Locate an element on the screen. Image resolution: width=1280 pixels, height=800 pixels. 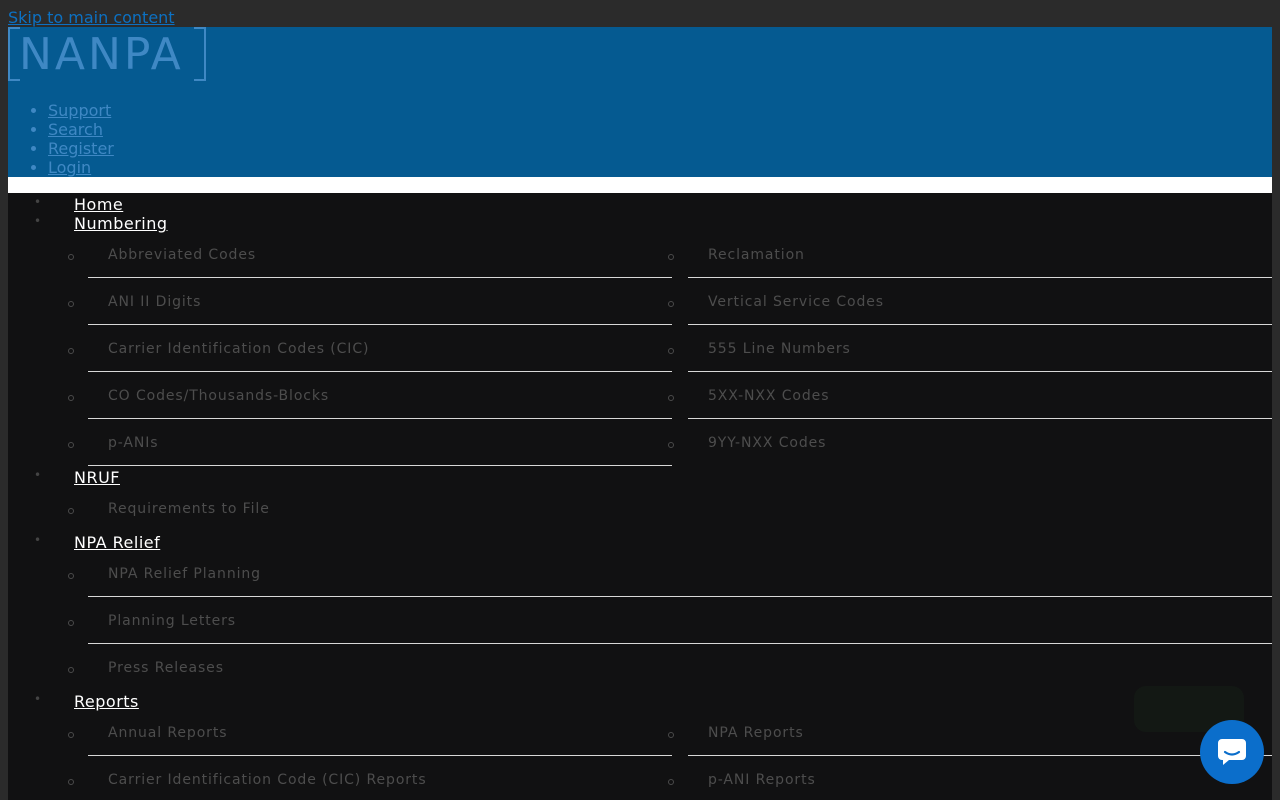
submenu-label: NPA Reports is located at coordinates (756, 733).